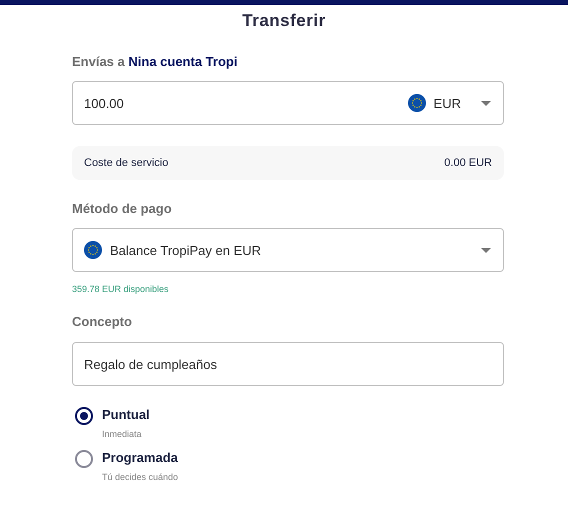 The width and height of the screenshot is (568, 515). I want to click on payment-method-label: Método de pago, so click(122, 208).